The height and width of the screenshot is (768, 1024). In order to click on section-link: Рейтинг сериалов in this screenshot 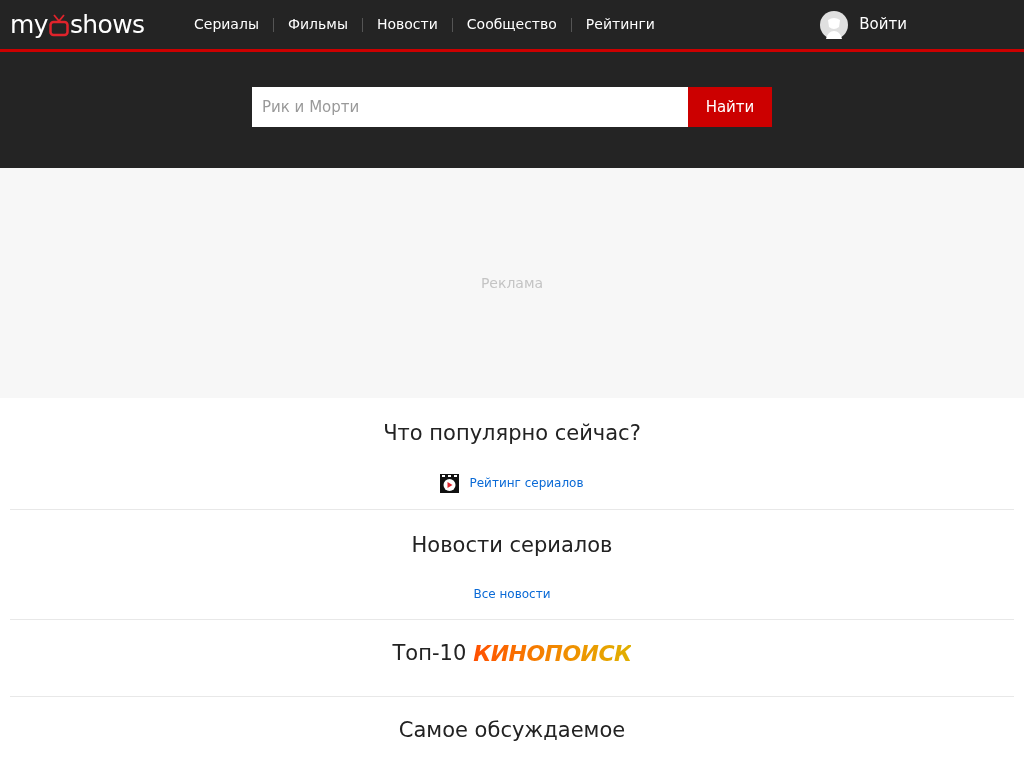, I will do `click(526, 483)`.